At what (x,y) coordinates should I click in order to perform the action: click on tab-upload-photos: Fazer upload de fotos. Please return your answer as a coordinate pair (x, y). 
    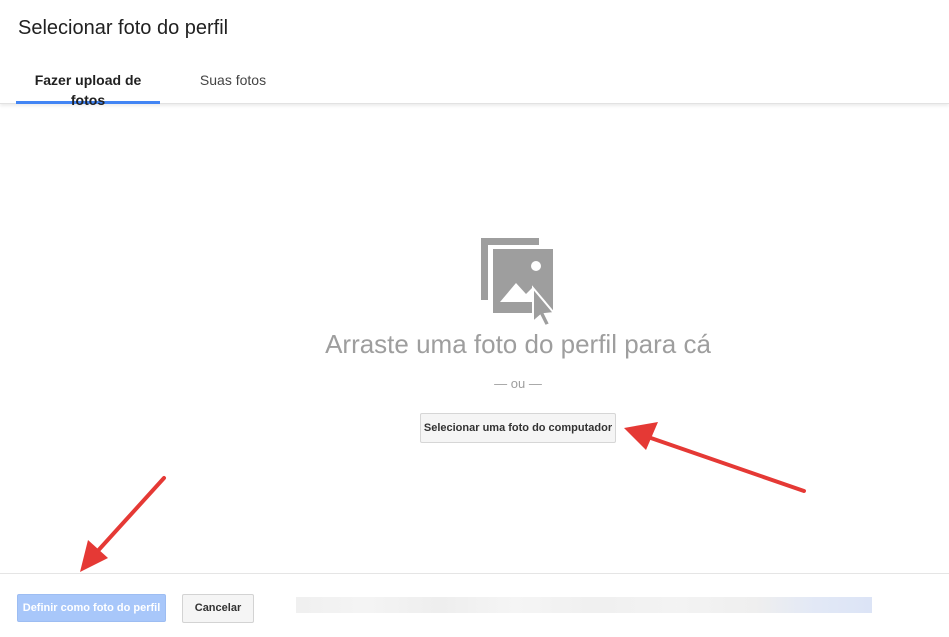
    Looking at the image, I should click on (88, 88).